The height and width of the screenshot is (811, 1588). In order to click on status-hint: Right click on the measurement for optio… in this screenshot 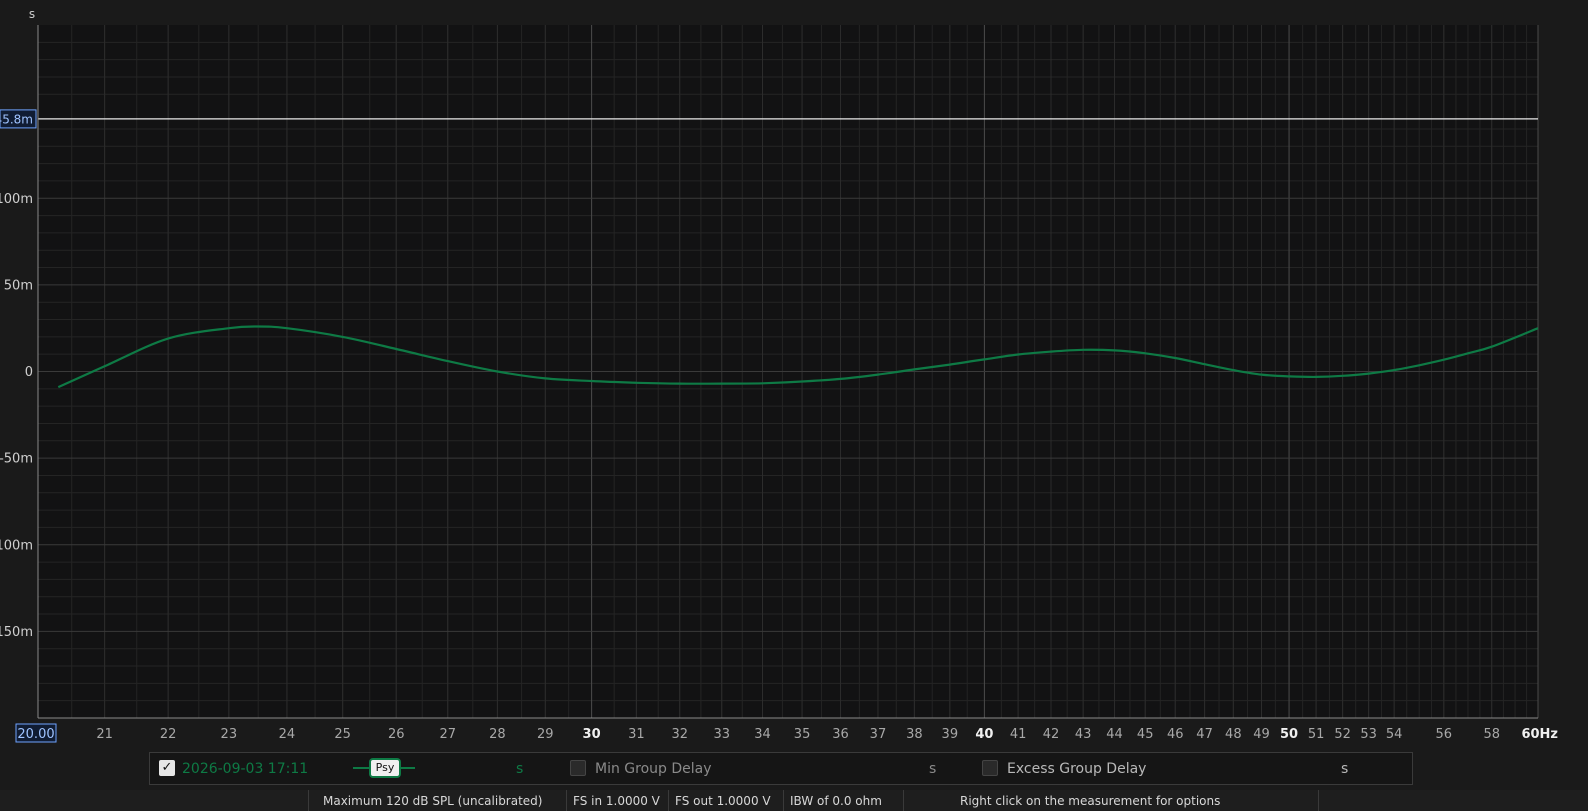, I will do `click(1090, 801)`.